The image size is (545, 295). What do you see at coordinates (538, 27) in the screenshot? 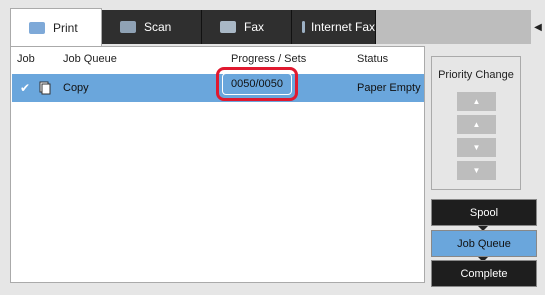
I see `scroll-left-arrow-icon: ◀` at bounding box center [538, 27].